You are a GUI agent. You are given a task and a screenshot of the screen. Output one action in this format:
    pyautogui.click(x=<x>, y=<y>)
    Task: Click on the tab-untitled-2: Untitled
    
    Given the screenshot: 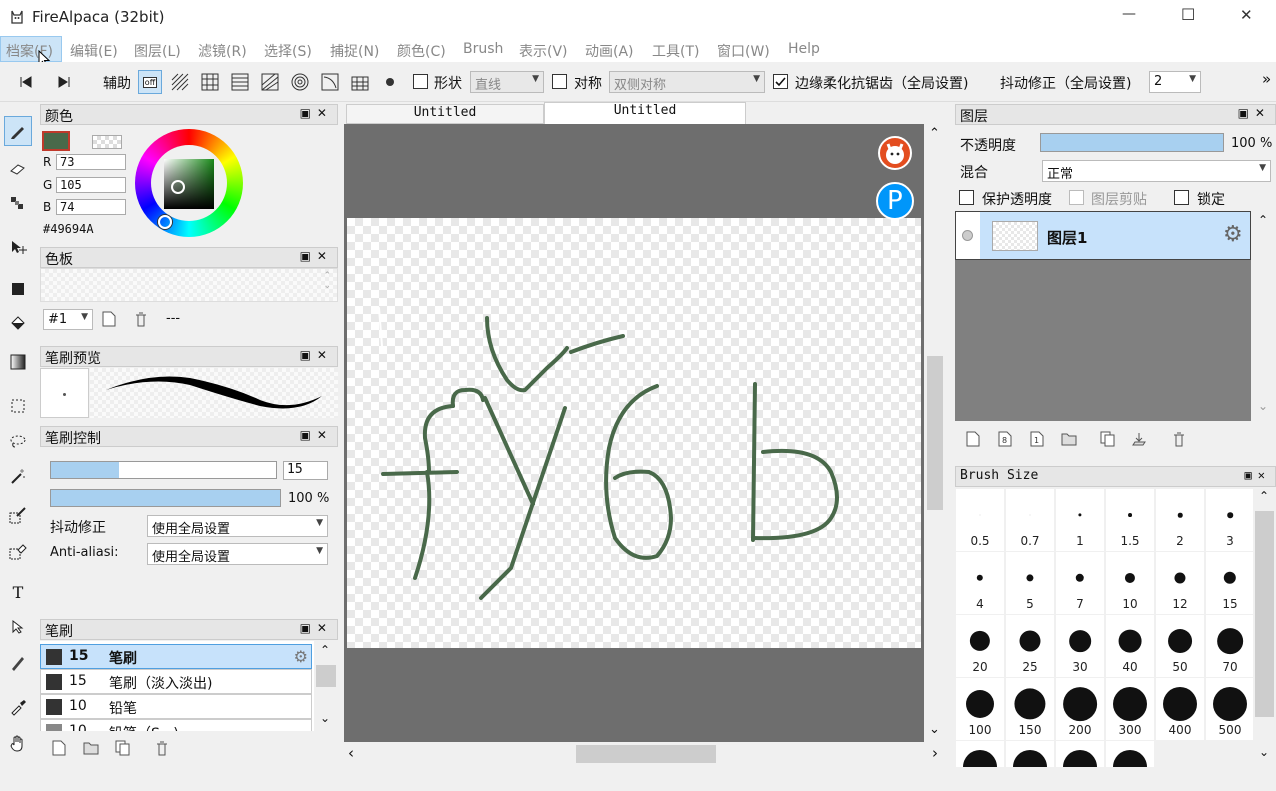 What is the action you would take?
    pyautogui.click(x=645, y=113)
    